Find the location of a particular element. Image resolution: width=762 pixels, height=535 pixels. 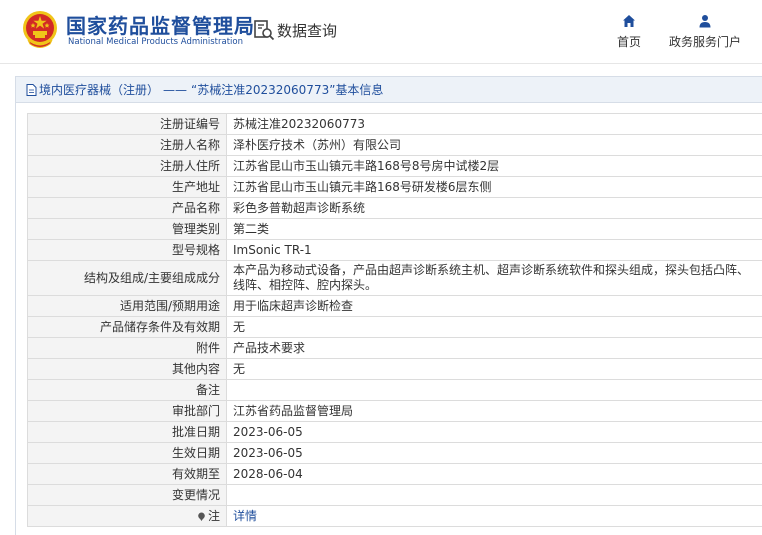

table-row: 产品储存条件及有效期无 is located at coordinates (394, 327).